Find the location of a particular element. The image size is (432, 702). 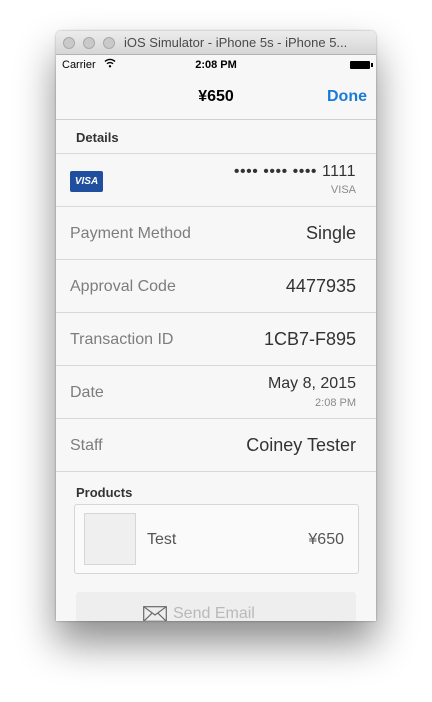

products-header: Products is located at coordinates (104, 492).